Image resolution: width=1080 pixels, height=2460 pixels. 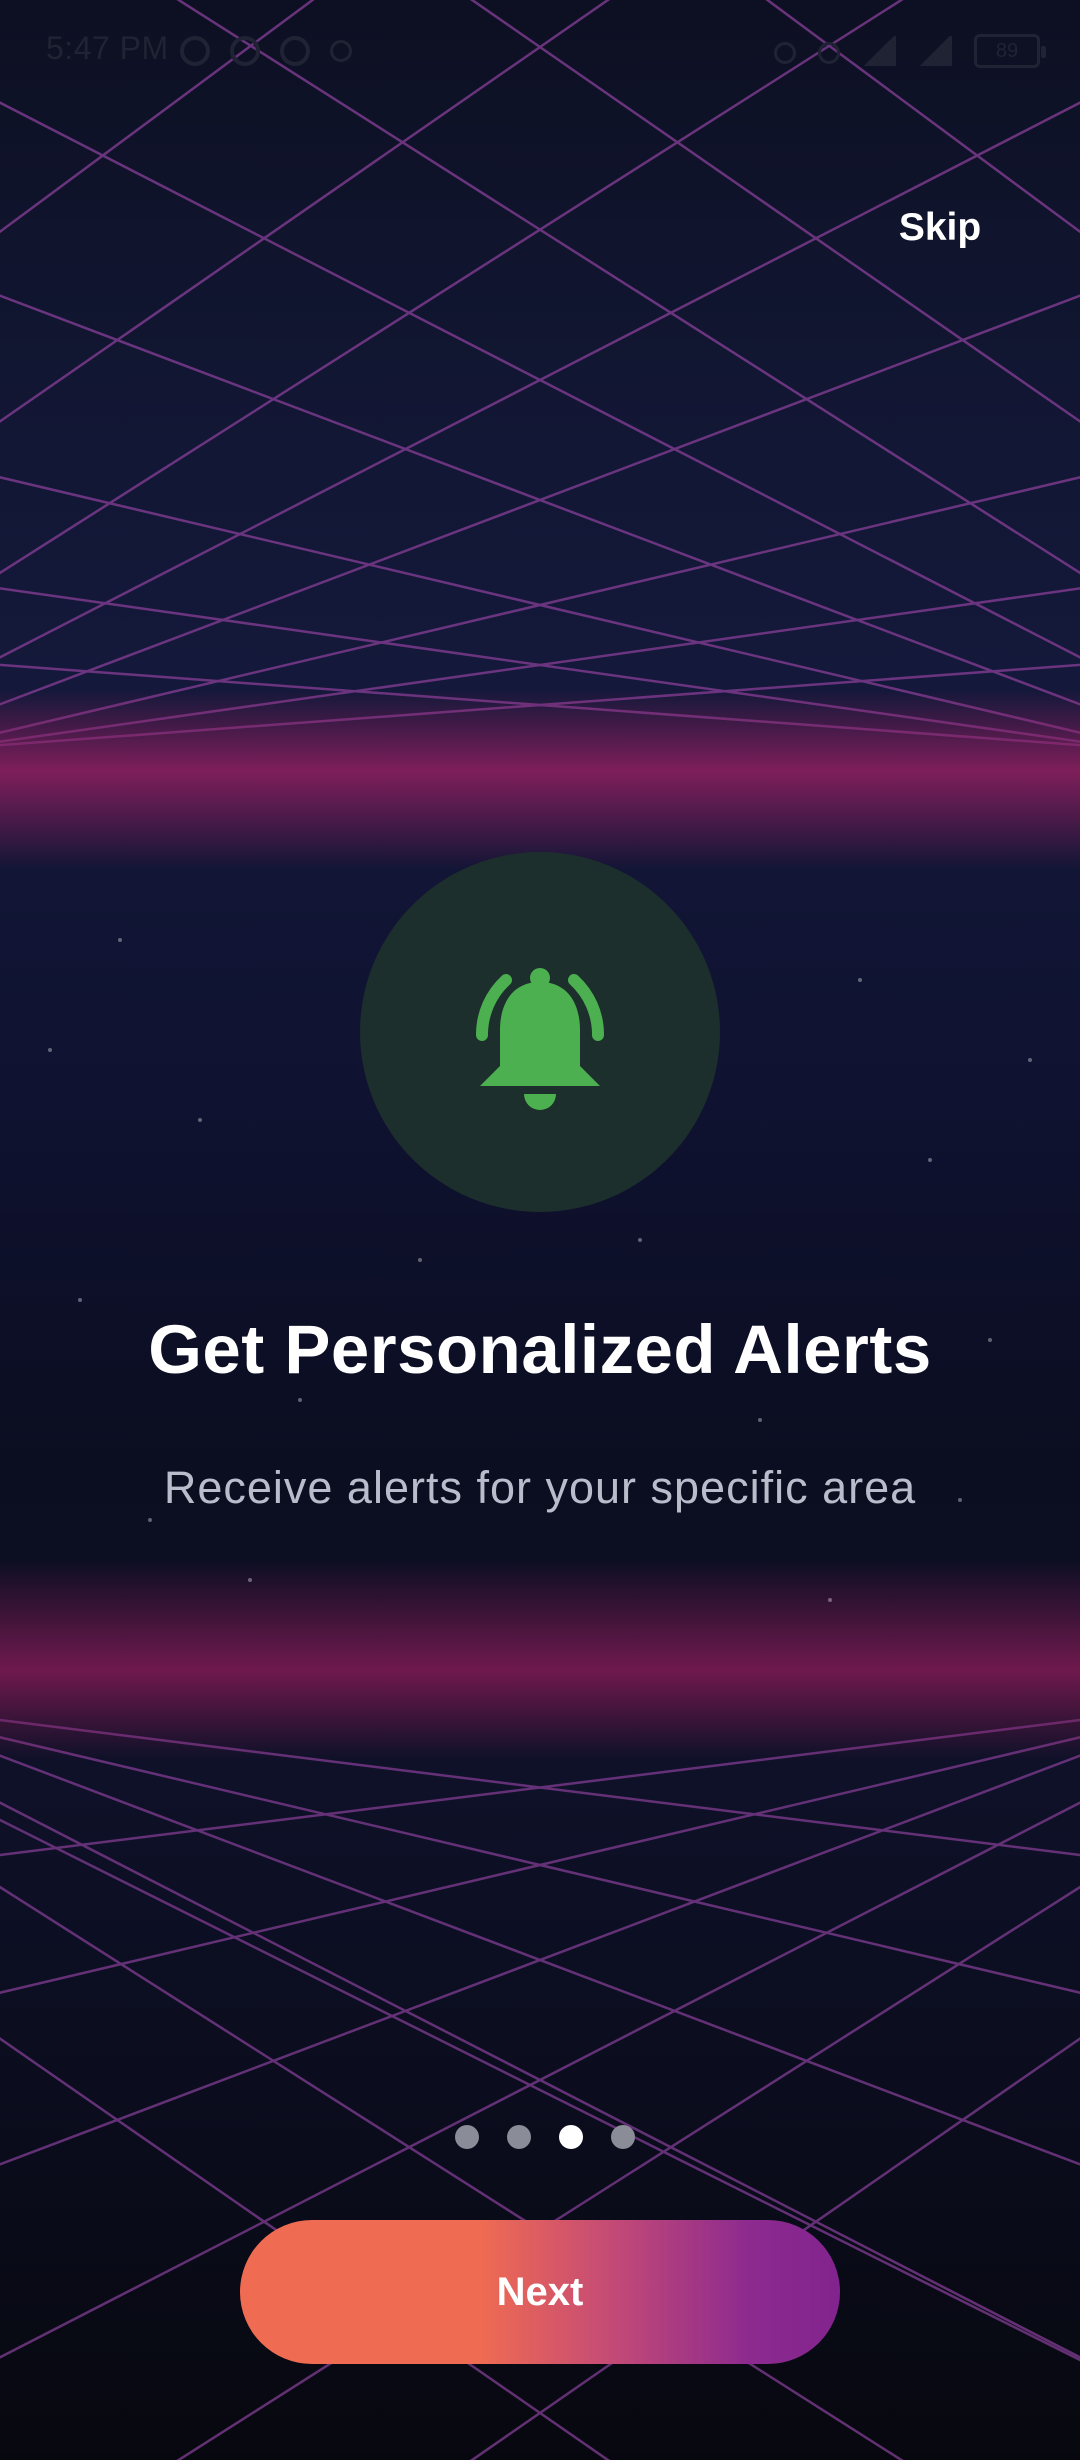 I want to click on wifi-icon, so click(x=829, y=53).